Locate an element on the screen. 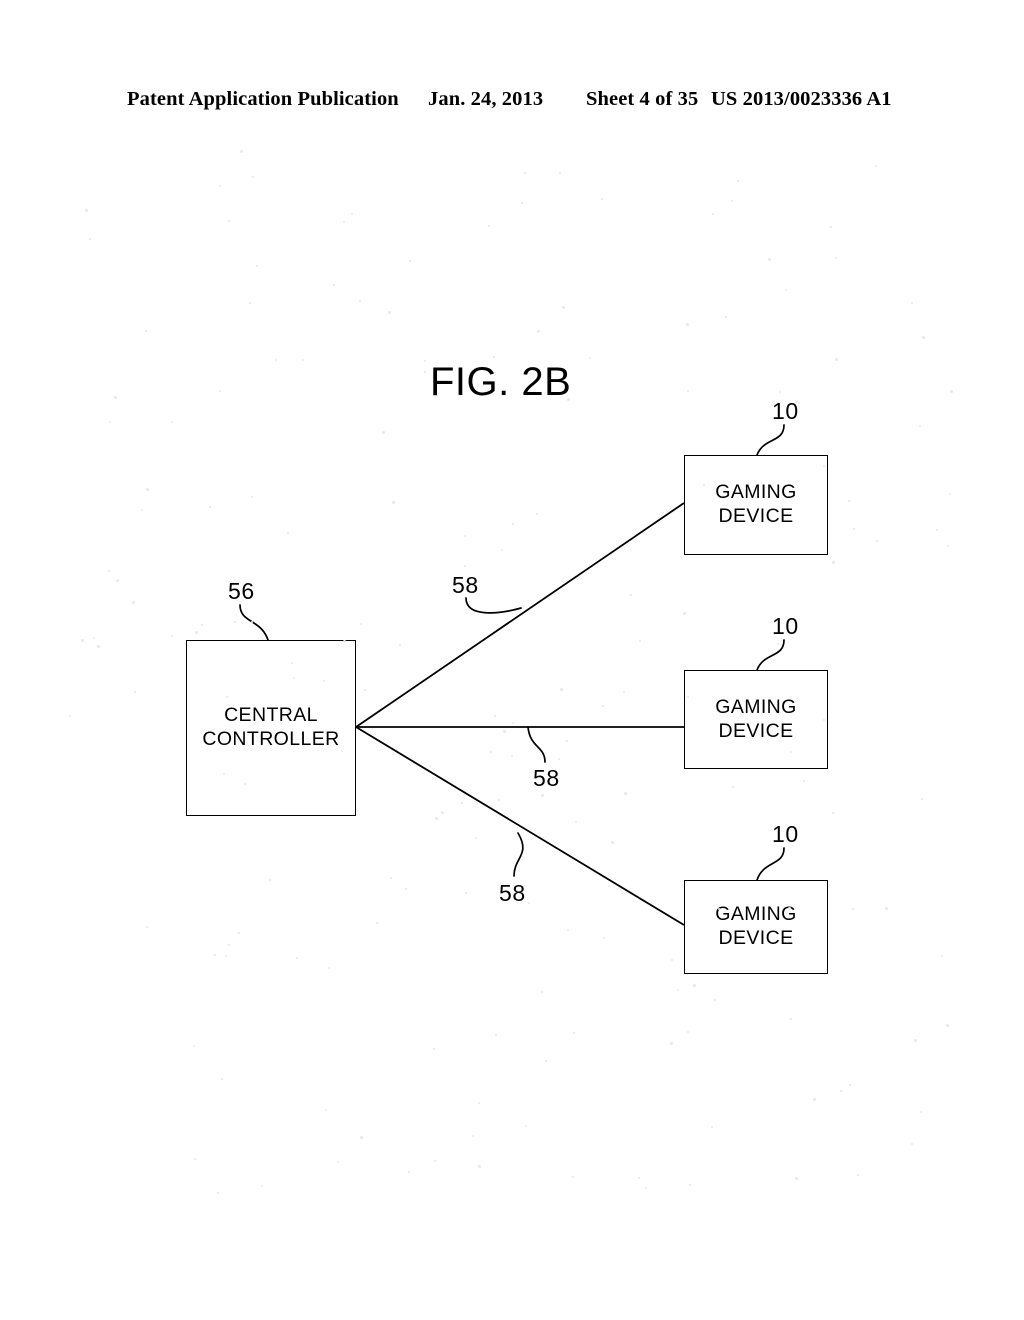 The height and width of the screenshot is (1320, 1024). gaming-device-node-top: GAMING DEVICE is located at coordinates (756, 505).